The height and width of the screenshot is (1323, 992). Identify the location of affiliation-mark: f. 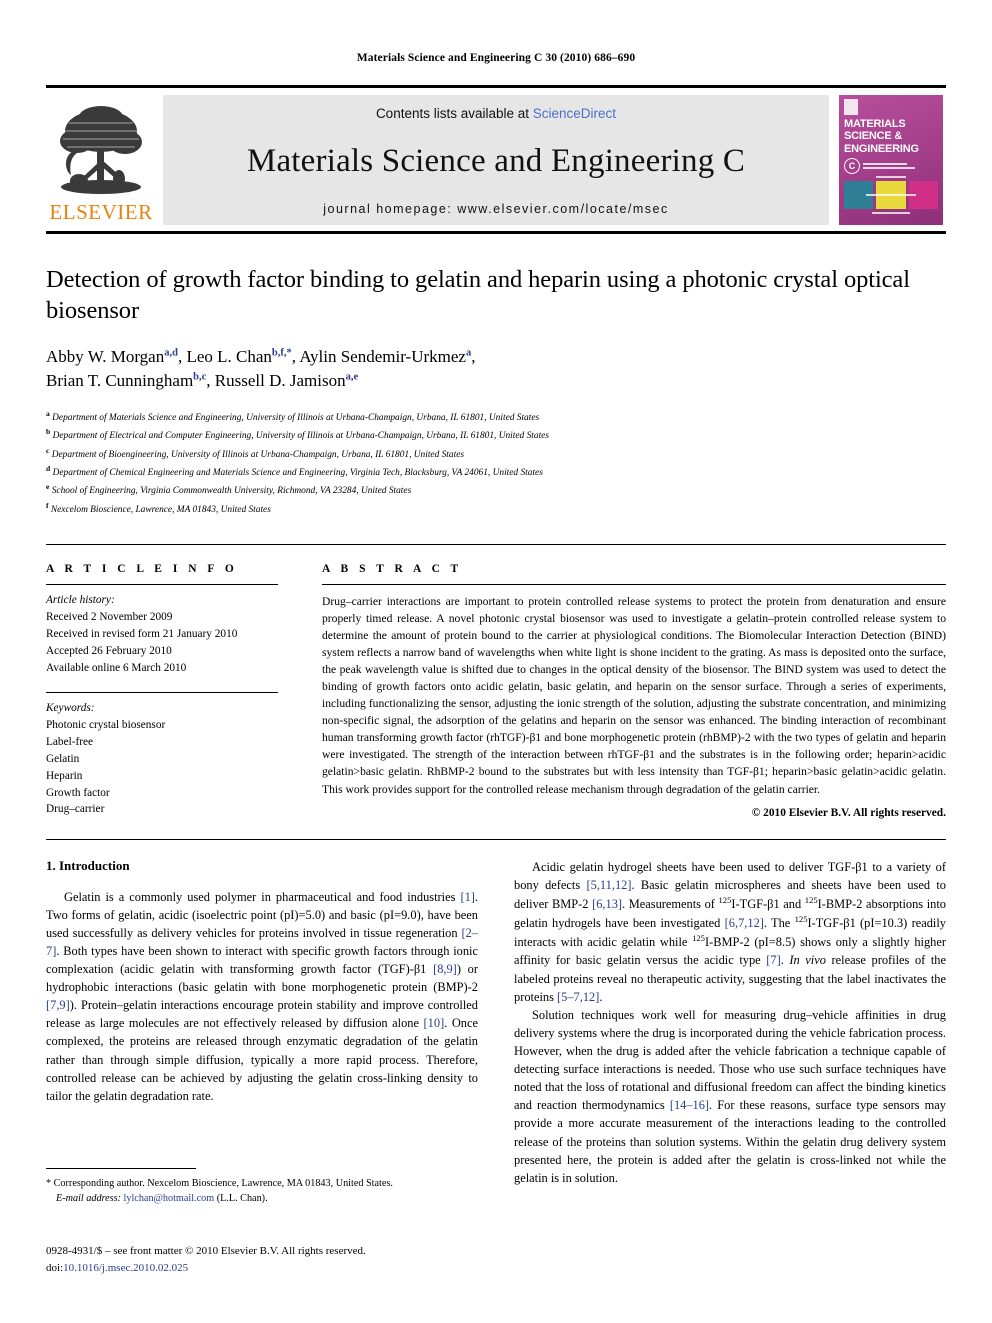
(47, 505).